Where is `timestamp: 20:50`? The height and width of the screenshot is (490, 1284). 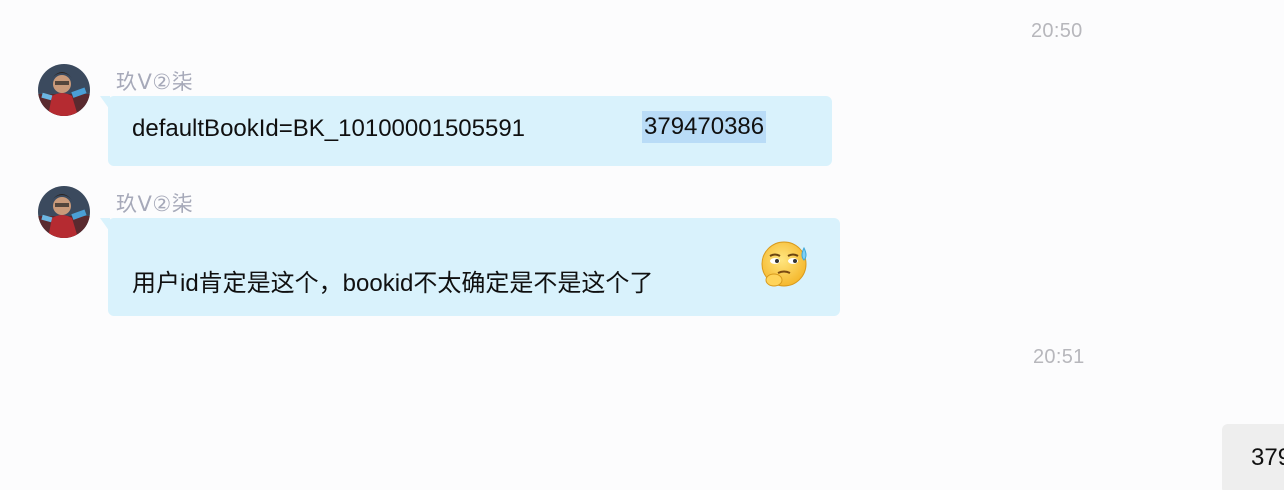 timestamp: 20:50 is located at coordinates (1057, 31).